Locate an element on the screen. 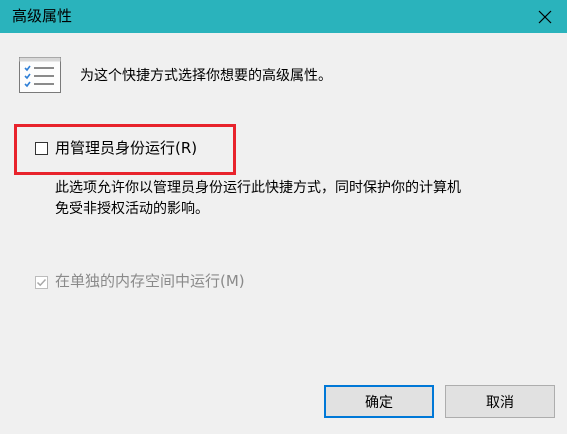 Image resolution: width=567 pixels, height=434 pixels. separate-memory-label: 在单独的内存空间中运行(M) is located at coordinates (150, 281).